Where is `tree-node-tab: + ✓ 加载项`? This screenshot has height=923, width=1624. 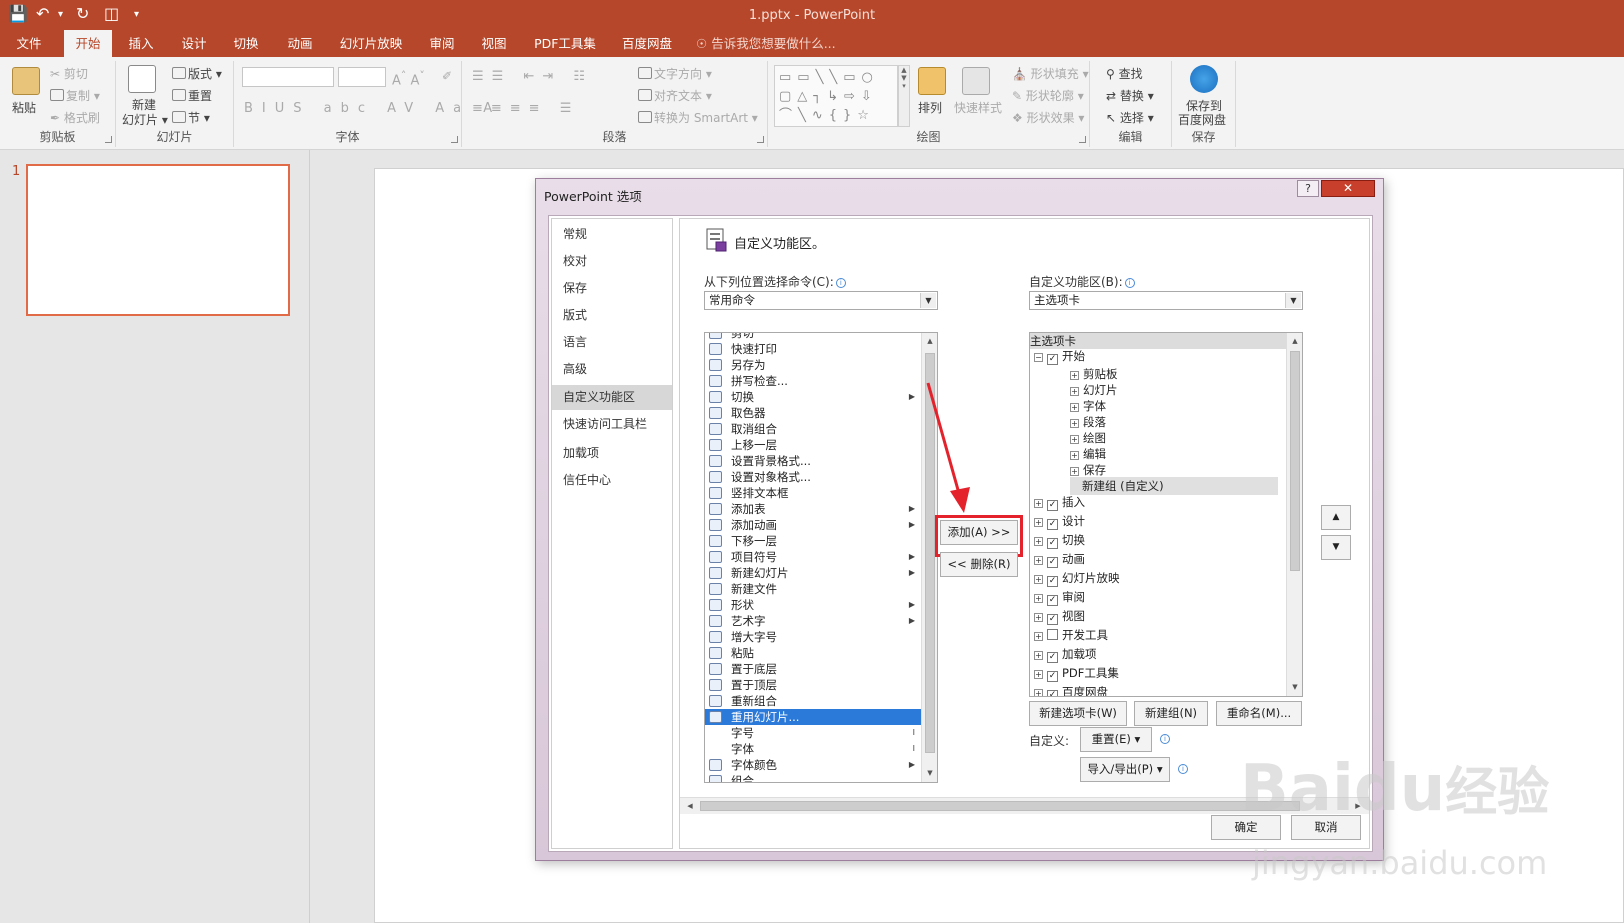
tree-node-tab: + ✓ 加载项 is located at coordinates (1065, 654).